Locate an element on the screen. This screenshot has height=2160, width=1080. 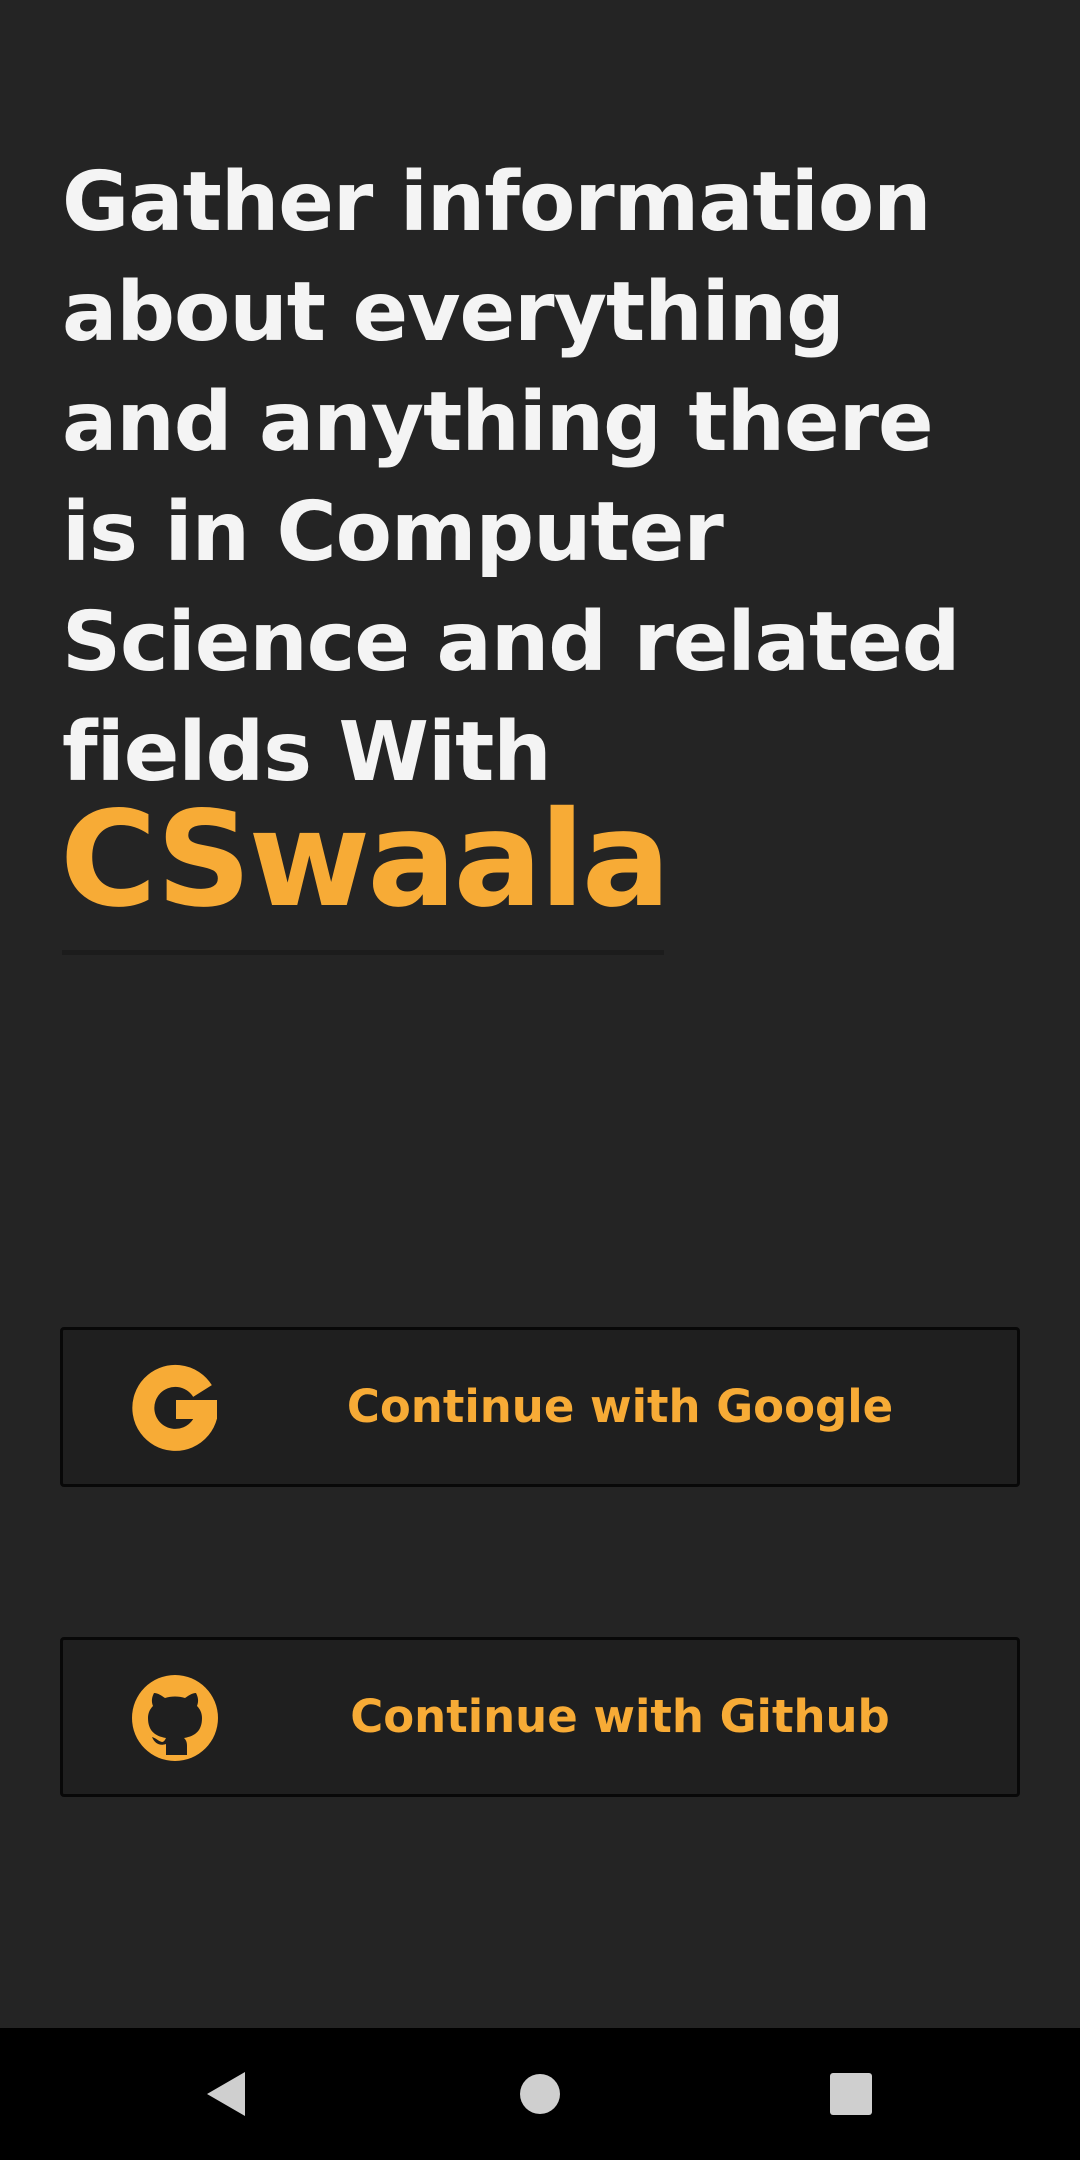
system-navigation-bar is located at coordinates (540, 2094).